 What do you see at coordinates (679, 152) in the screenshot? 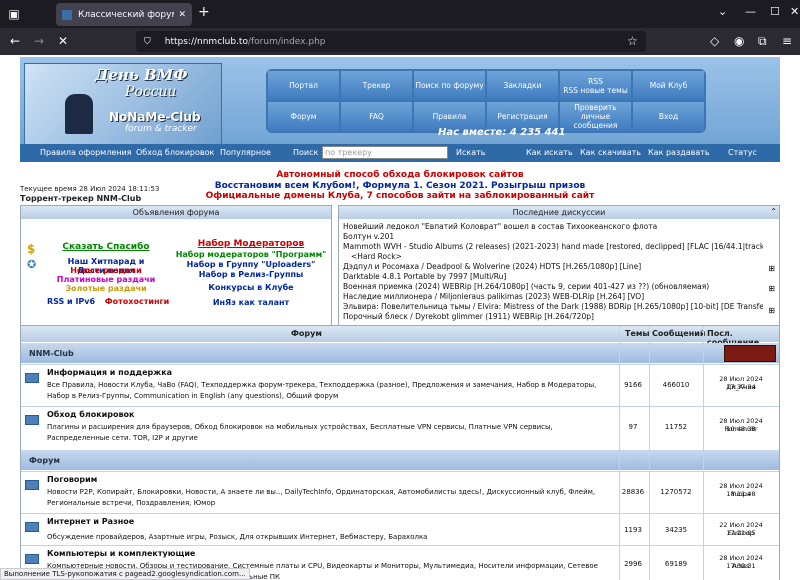
I see `link-how-seed: Как раздавать` at bounding box center [679, 152].